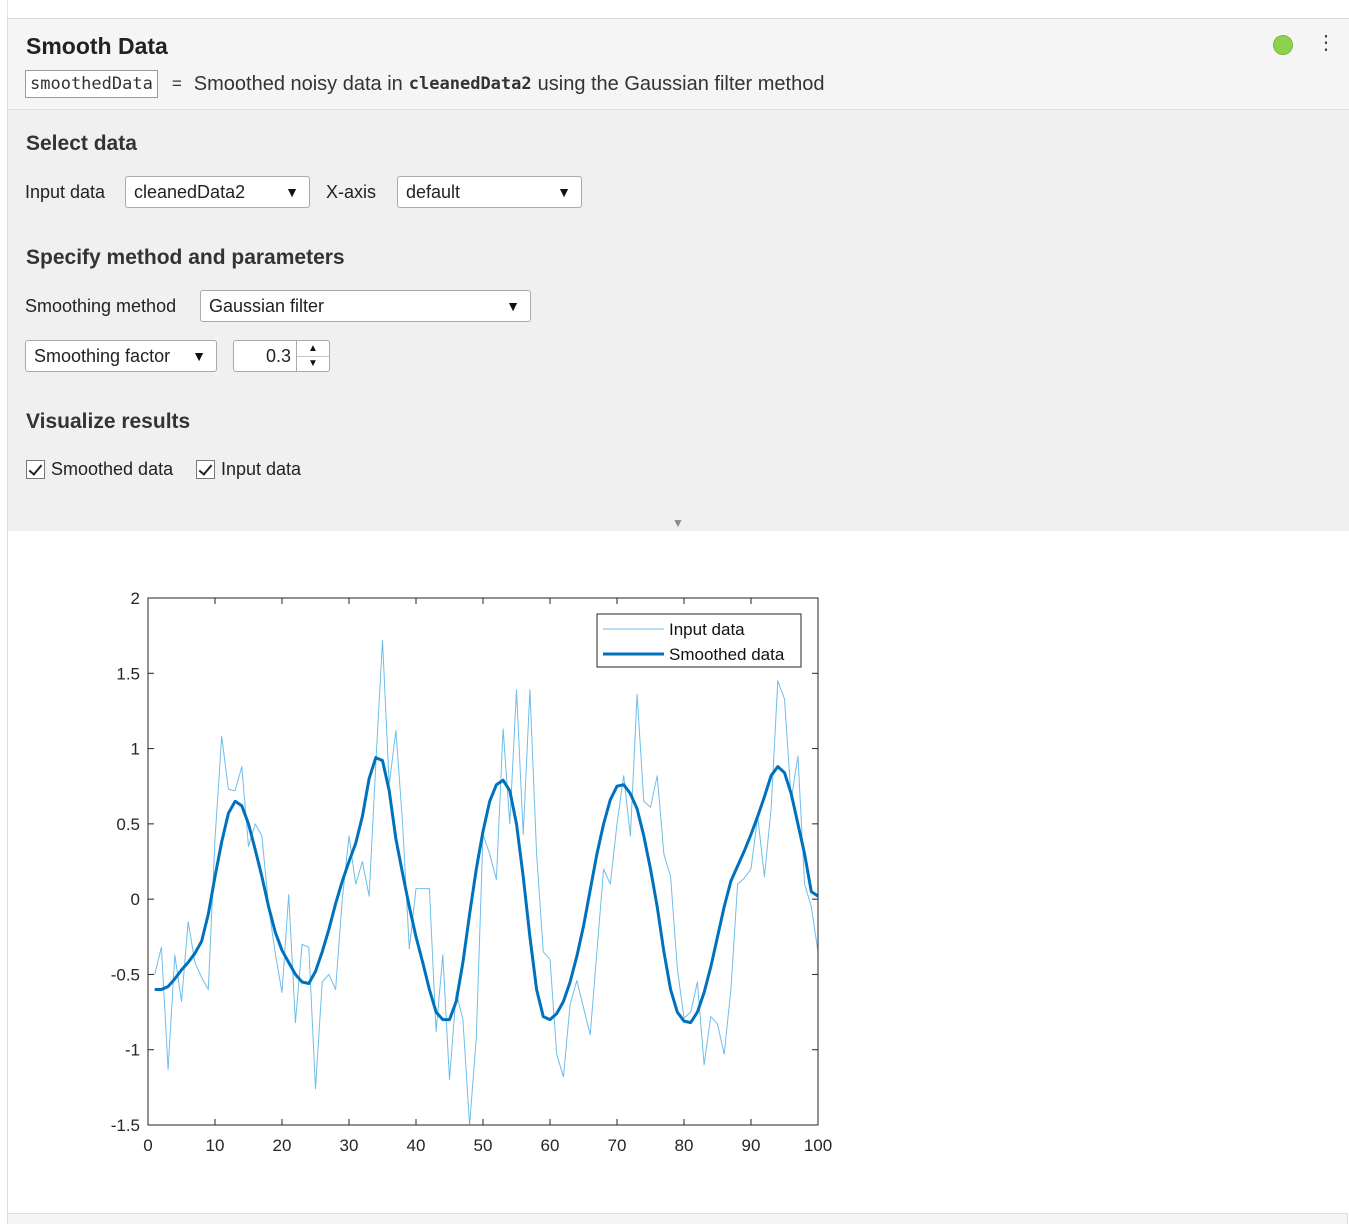 This screenshot has height=1224, width=1349. I want to click on smoothed-data-checkbox: Smoothed data, so click(99, 469).